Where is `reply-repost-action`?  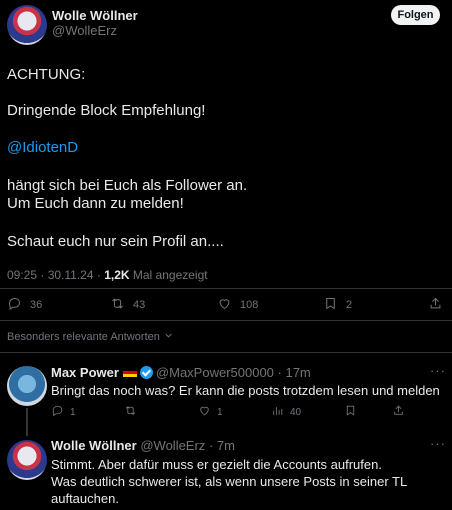 reply-repost-action is located at coordinates (130, 412).